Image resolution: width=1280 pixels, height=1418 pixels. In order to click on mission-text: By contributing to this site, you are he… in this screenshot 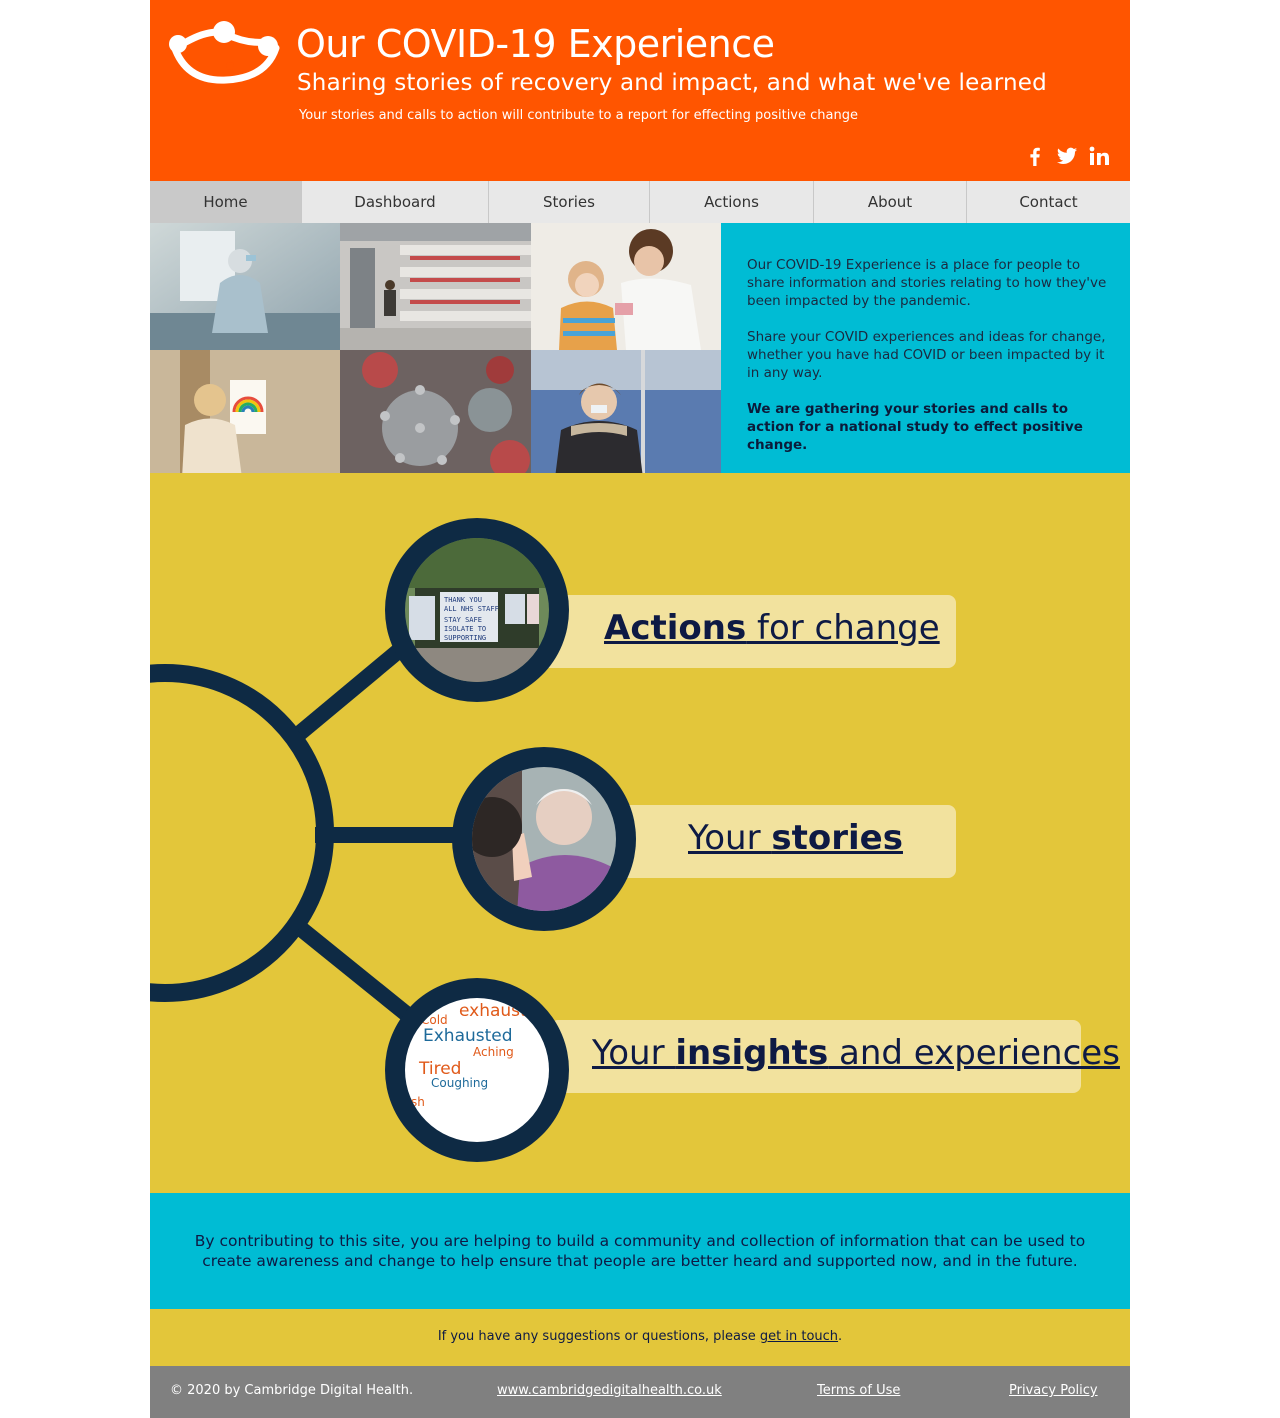, I will do `click(640, 1251)`.